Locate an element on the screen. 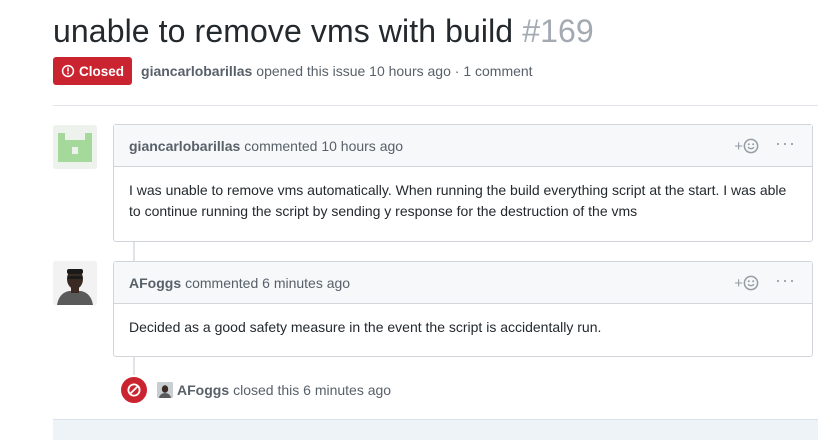  identicon-avatar-image is located at coordinates (75, 147).